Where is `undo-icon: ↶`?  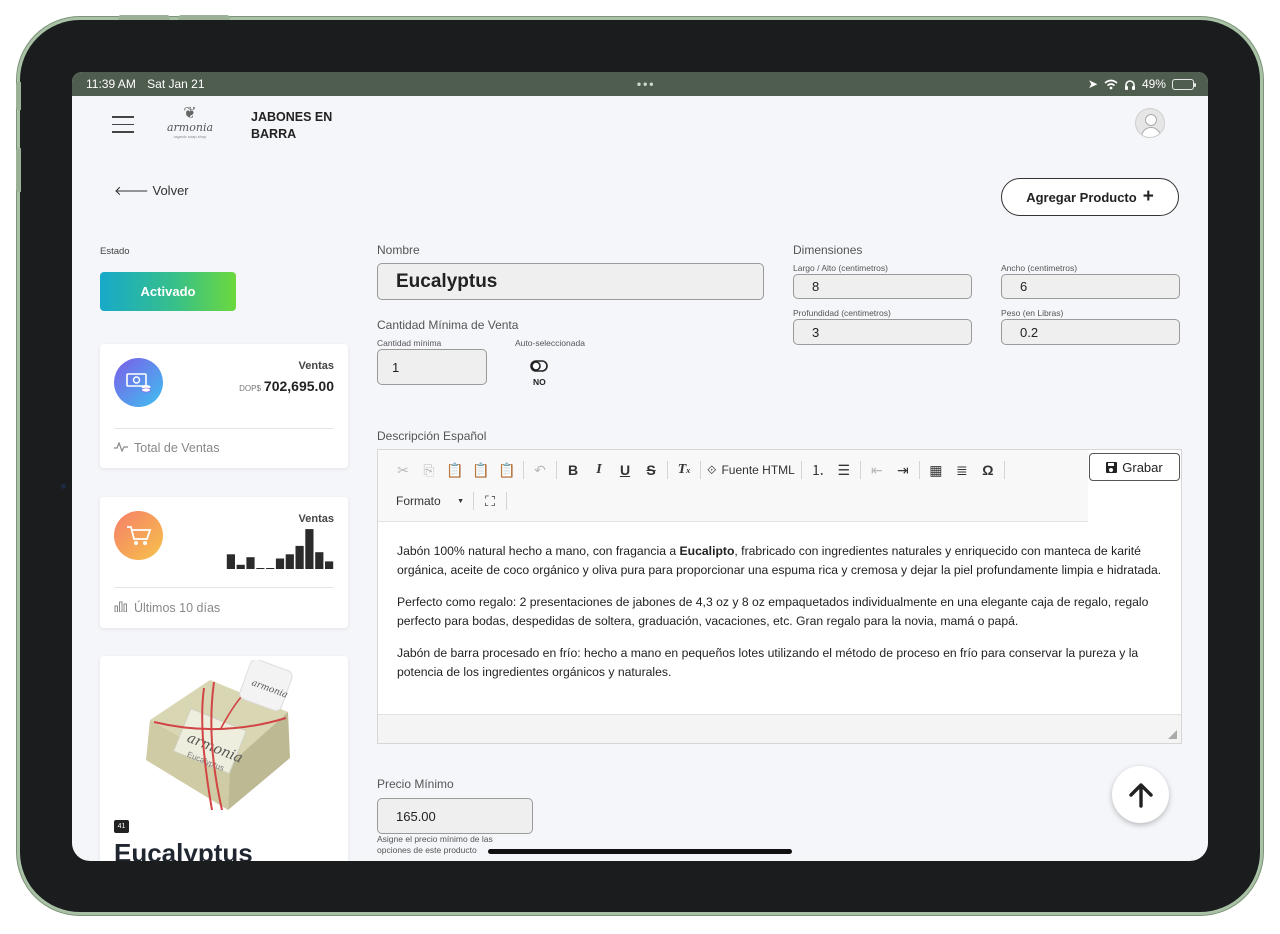 undo-icon: ↶ is located at coordinates (540, 470).